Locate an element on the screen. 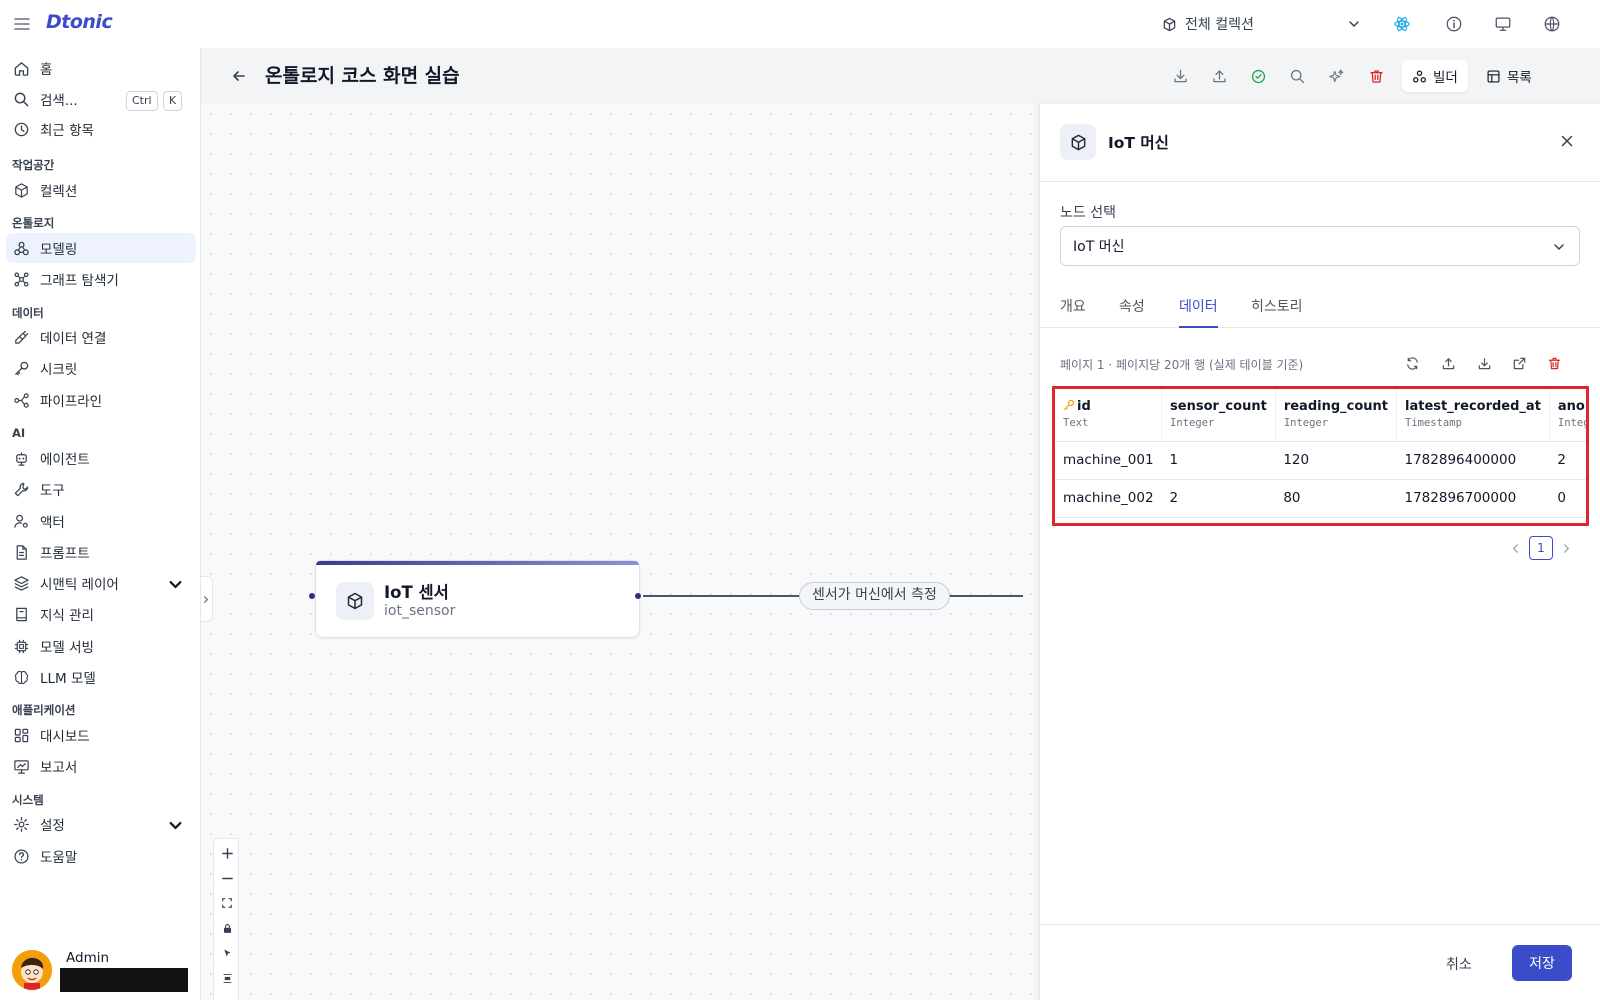 This screenshot has height=1000, width=1600. zoom-out-icon is located at coordinates (227, 878).